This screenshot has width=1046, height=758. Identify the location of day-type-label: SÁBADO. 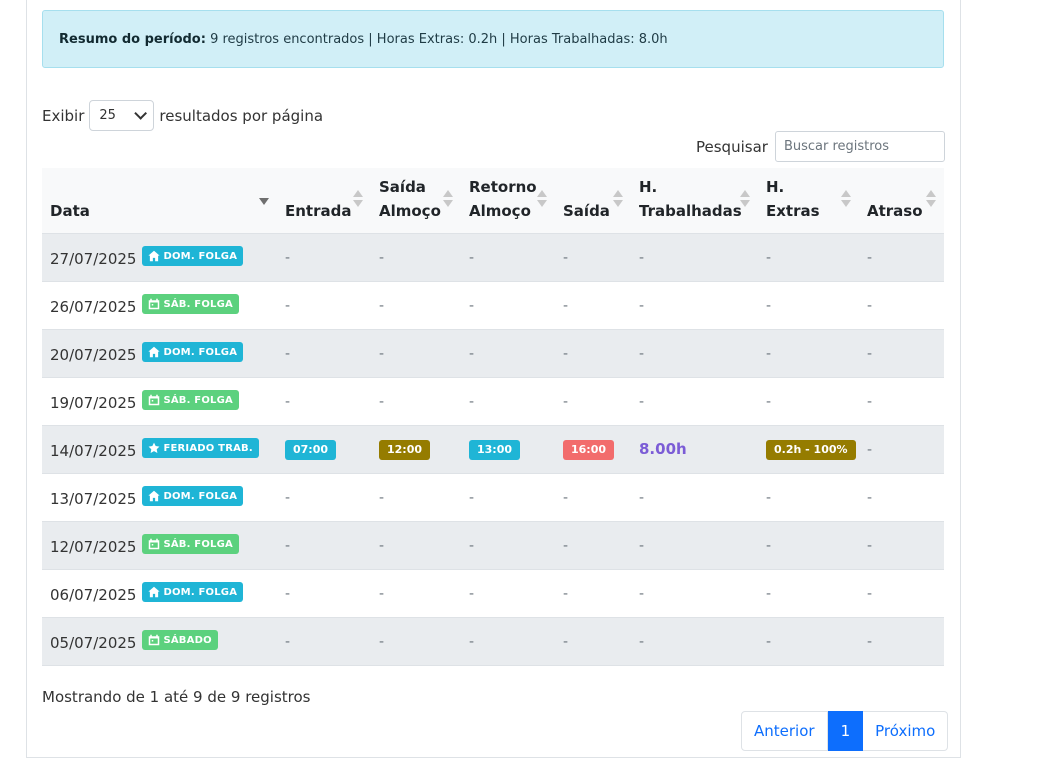
(187, 640).